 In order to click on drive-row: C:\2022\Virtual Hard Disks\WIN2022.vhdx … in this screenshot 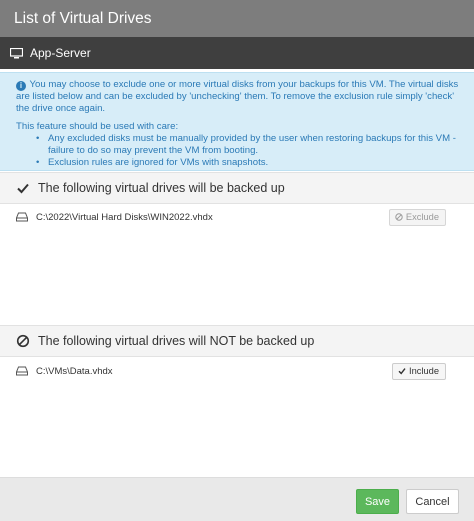, I will do `click(237, 217)`.